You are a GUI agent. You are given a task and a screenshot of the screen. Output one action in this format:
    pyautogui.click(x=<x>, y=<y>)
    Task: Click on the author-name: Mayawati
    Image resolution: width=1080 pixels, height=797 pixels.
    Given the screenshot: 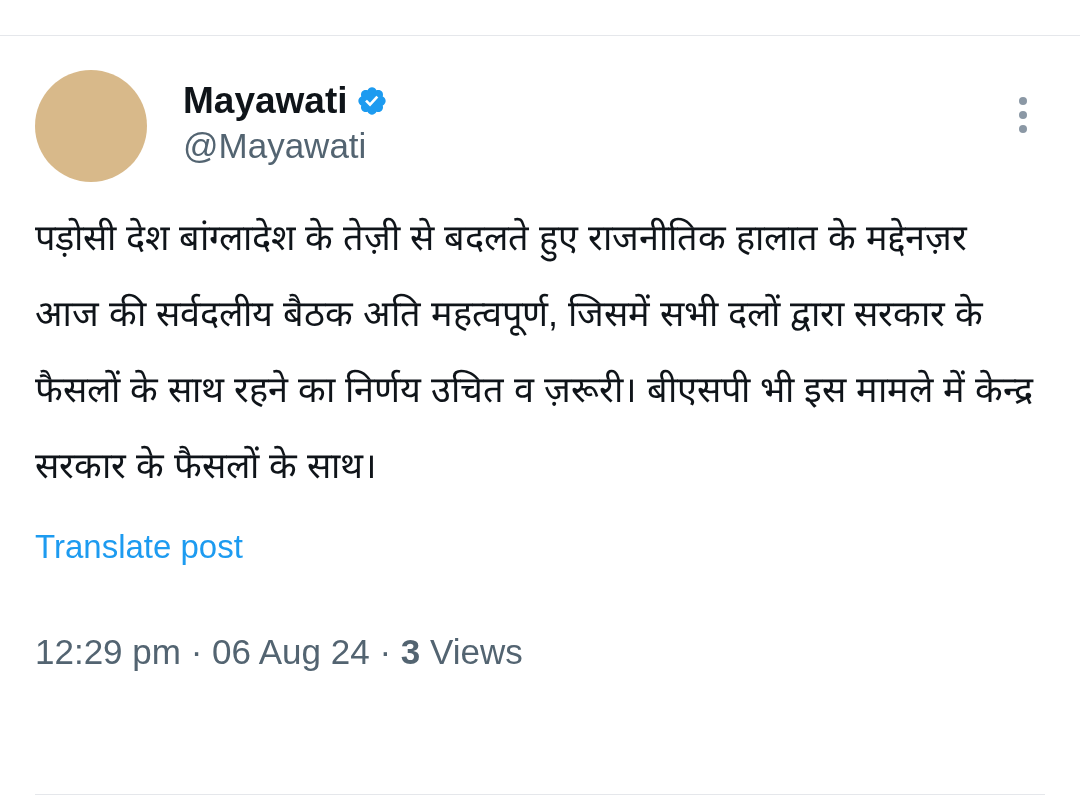 What is the action you would take?
    pyautogui.click(x=265, y=101)
    